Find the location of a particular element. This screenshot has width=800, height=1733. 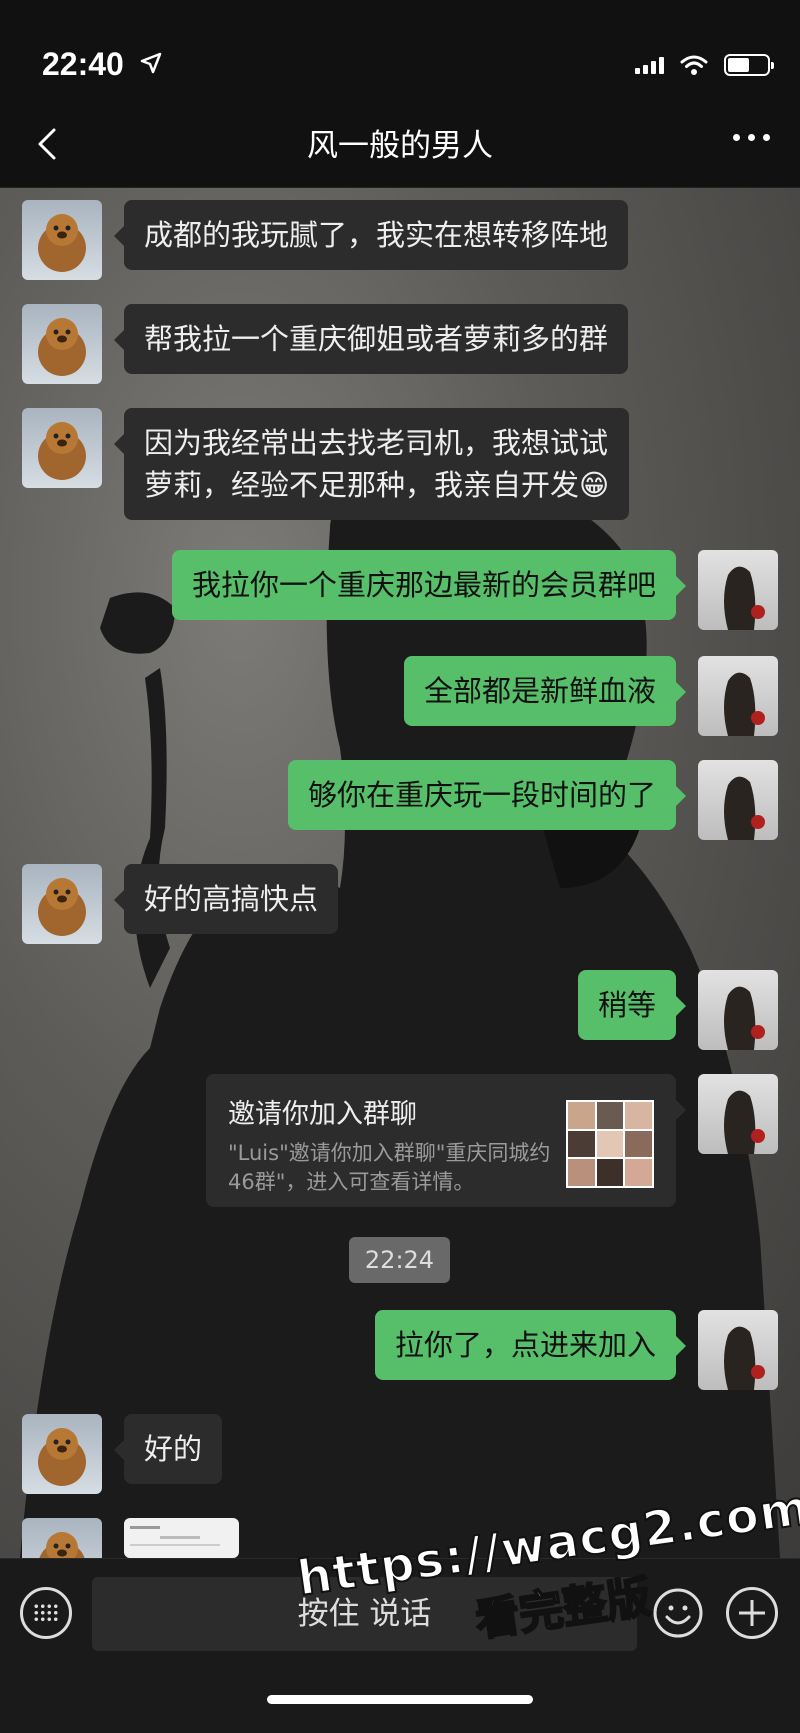

battery-icon is located at coordinates (749, 65).